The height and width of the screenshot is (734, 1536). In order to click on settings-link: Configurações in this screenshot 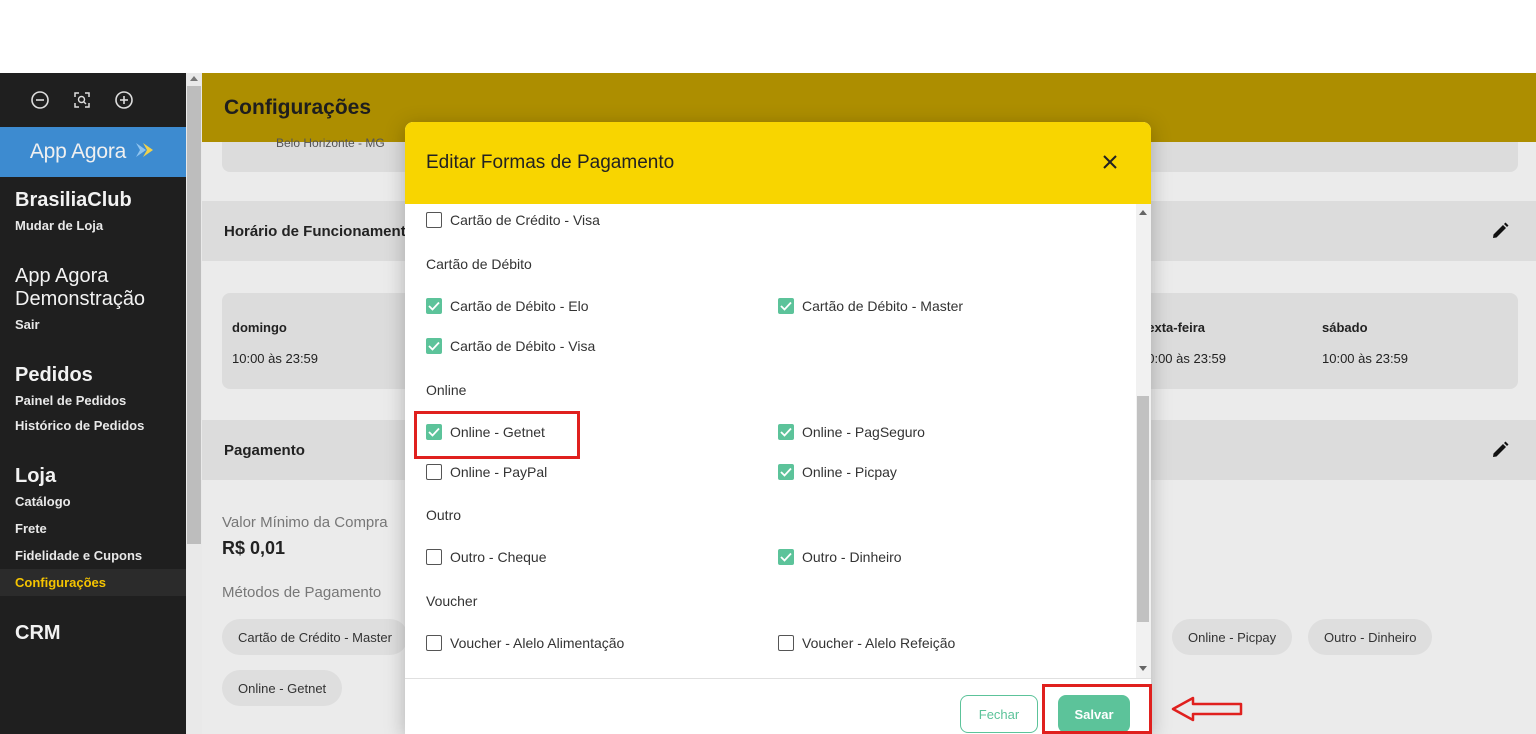, I will do `click(93, 582)`.